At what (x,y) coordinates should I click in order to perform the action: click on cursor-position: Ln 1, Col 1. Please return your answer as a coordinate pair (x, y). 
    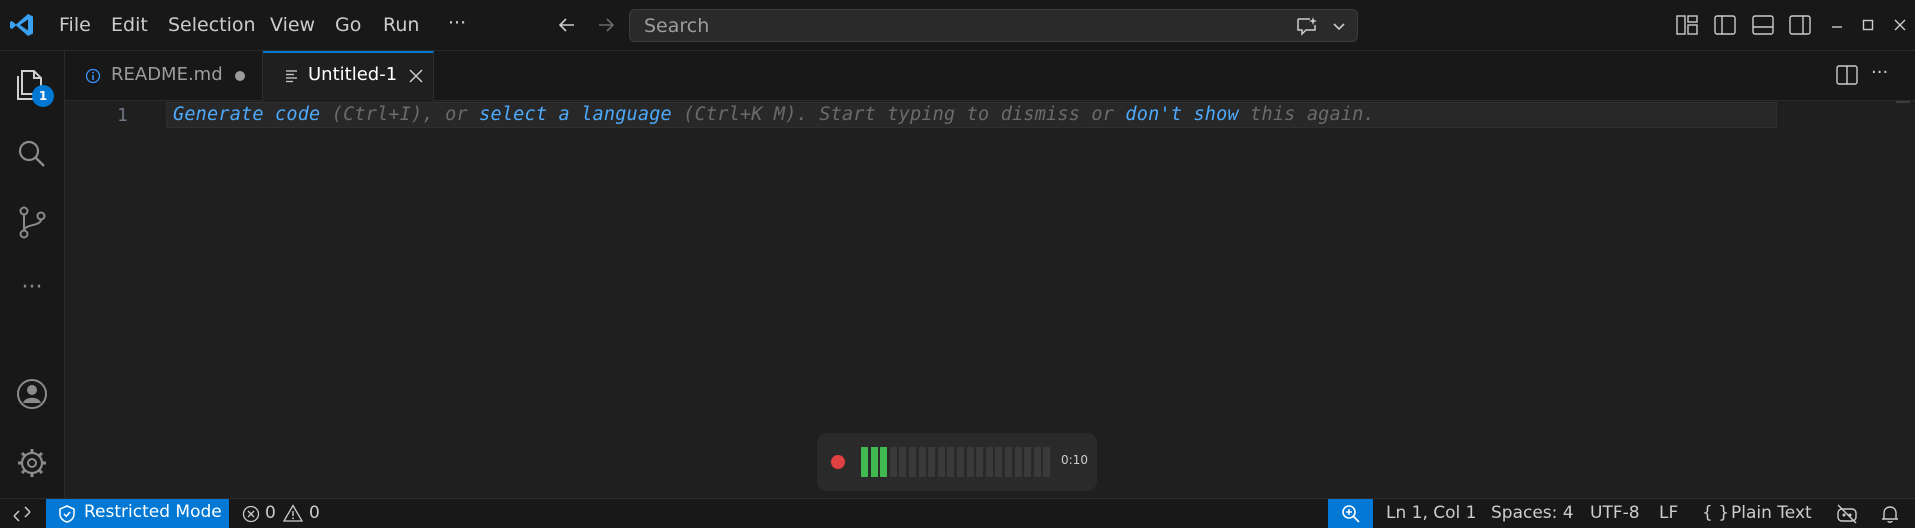
    Looking at the image, I should click on (1431, 513).